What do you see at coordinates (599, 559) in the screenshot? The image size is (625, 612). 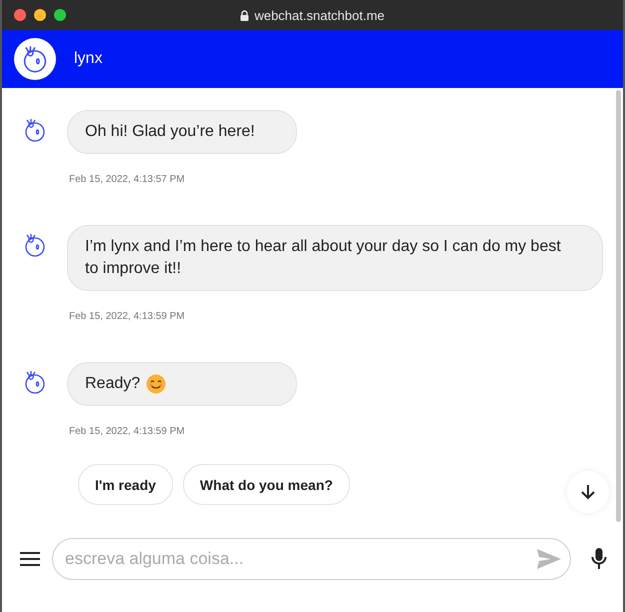 I see `microphone-icon` at bounding box center [599, 559].